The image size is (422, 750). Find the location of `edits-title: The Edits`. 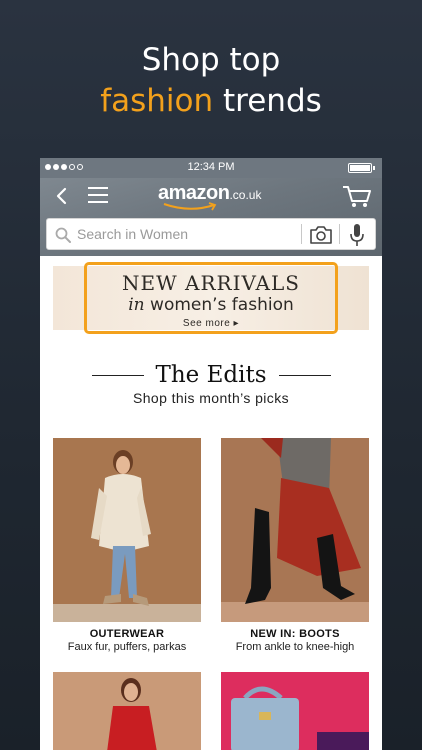

edits-title: The Edits is located at coordinates (211, 375).